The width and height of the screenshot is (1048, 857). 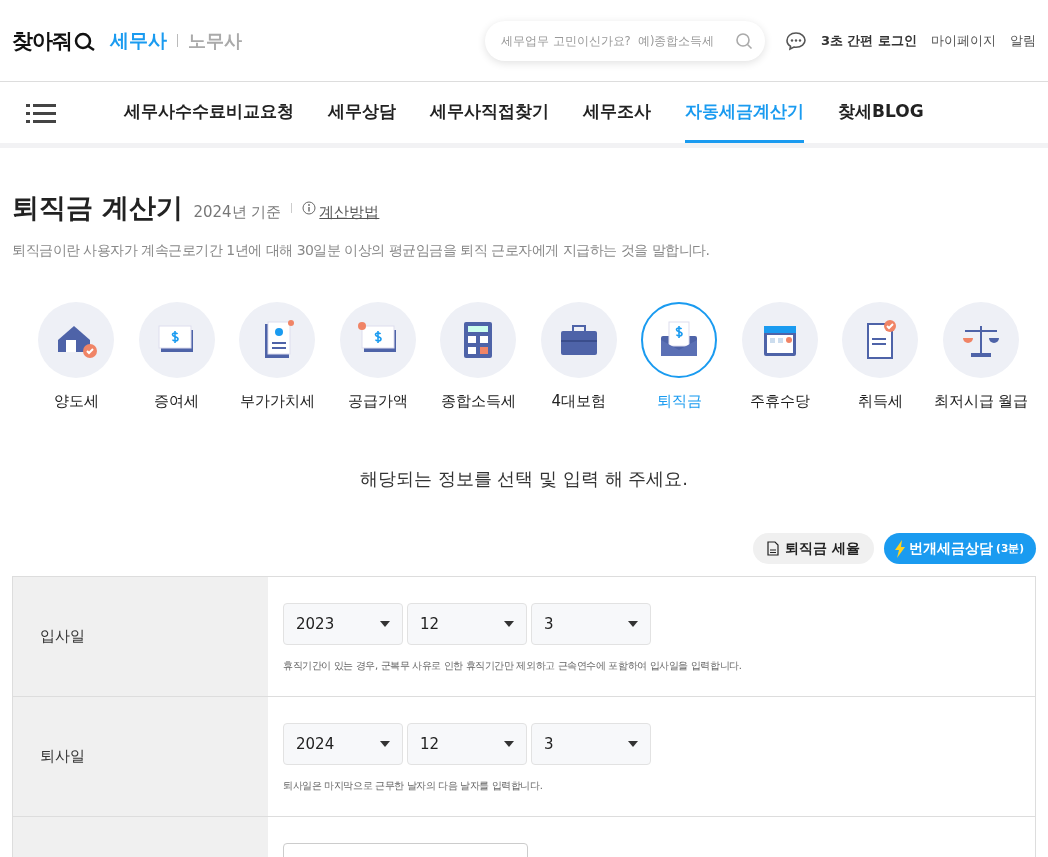 What do you see at coordinates (413, 786) in the screenshot?
I see `hint-text: 퇴사일은 마지막으로 근무한 날자의 다음 날자를 입력합니다.` at bounding box center [413, 786].